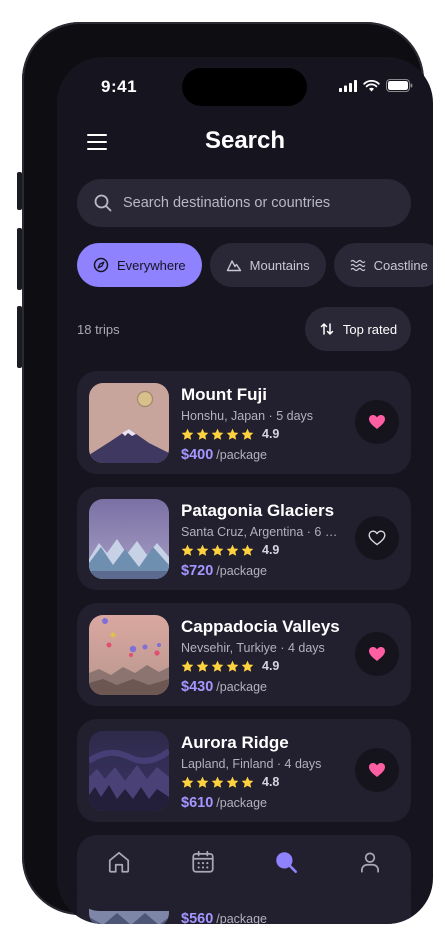 The height and width of the screenshot is (936, 445). Describe the element at coordinates (197, 455) in the screenshot. I see `price-amount: $400` at that location.